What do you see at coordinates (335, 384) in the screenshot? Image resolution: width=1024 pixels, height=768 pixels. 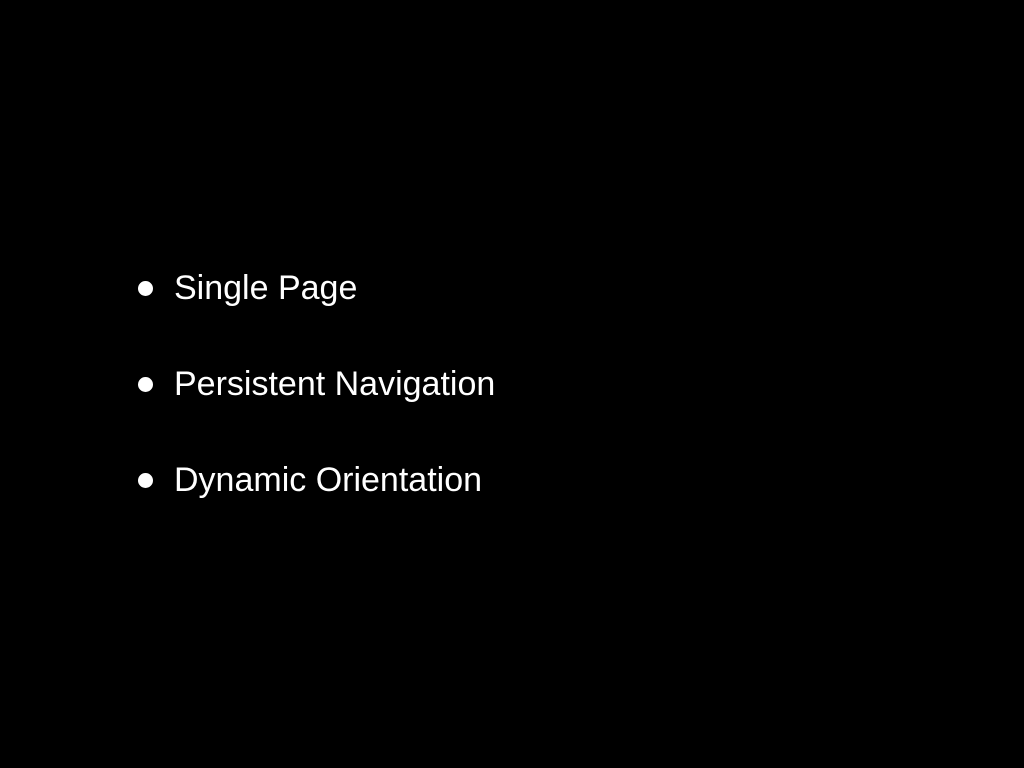 I see `bullet-label: Persistent Navigation` at bounding box center [335, 384].